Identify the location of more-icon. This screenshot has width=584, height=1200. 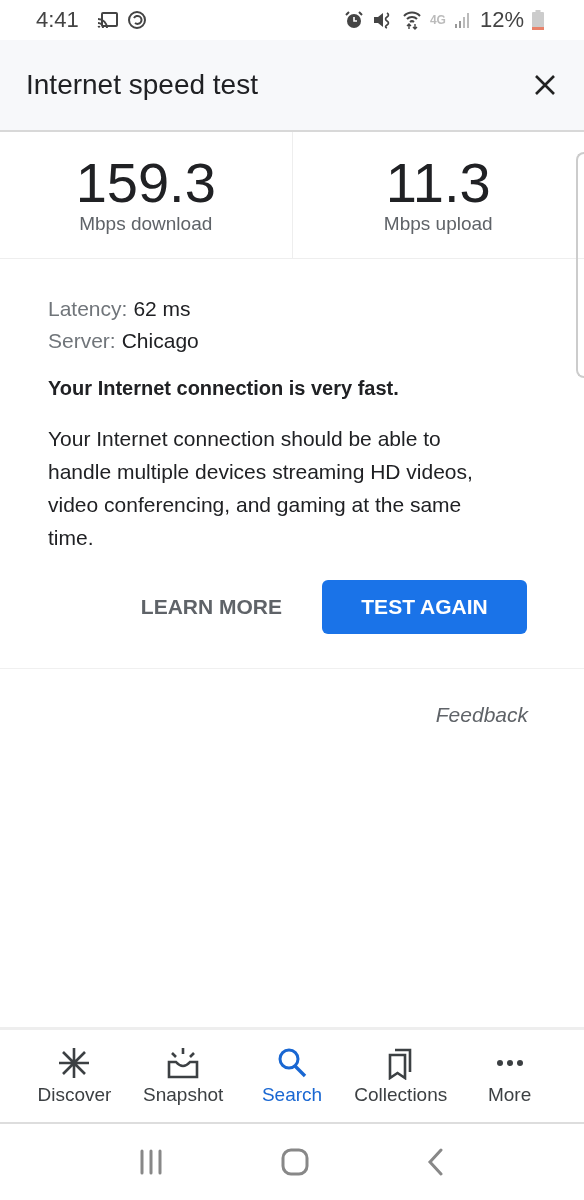
(509, 1063).